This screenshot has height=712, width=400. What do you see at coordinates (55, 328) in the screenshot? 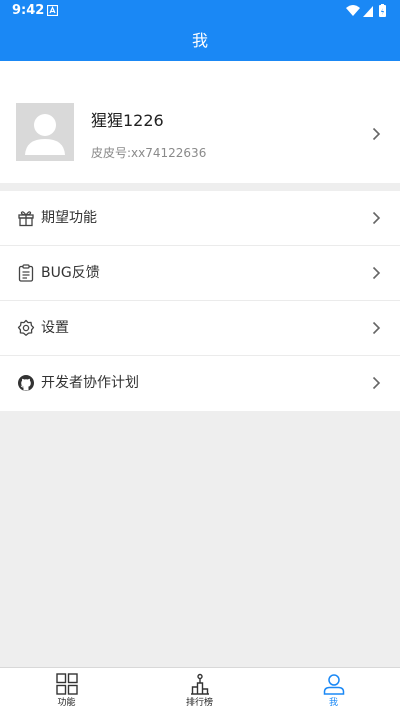
I see `menu-item-label: 设置` at bounding box center [55, 328].